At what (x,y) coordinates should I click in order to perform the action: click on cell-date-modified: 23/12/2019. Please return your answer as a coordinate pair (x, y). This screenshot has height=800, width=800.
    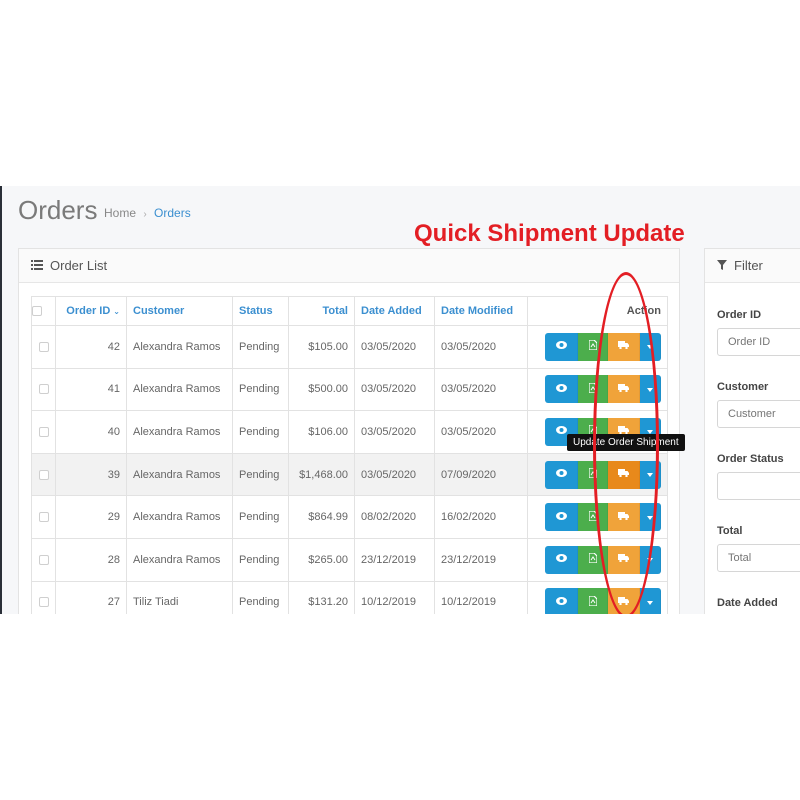
    Looking at the image, I should click on (481, 559).